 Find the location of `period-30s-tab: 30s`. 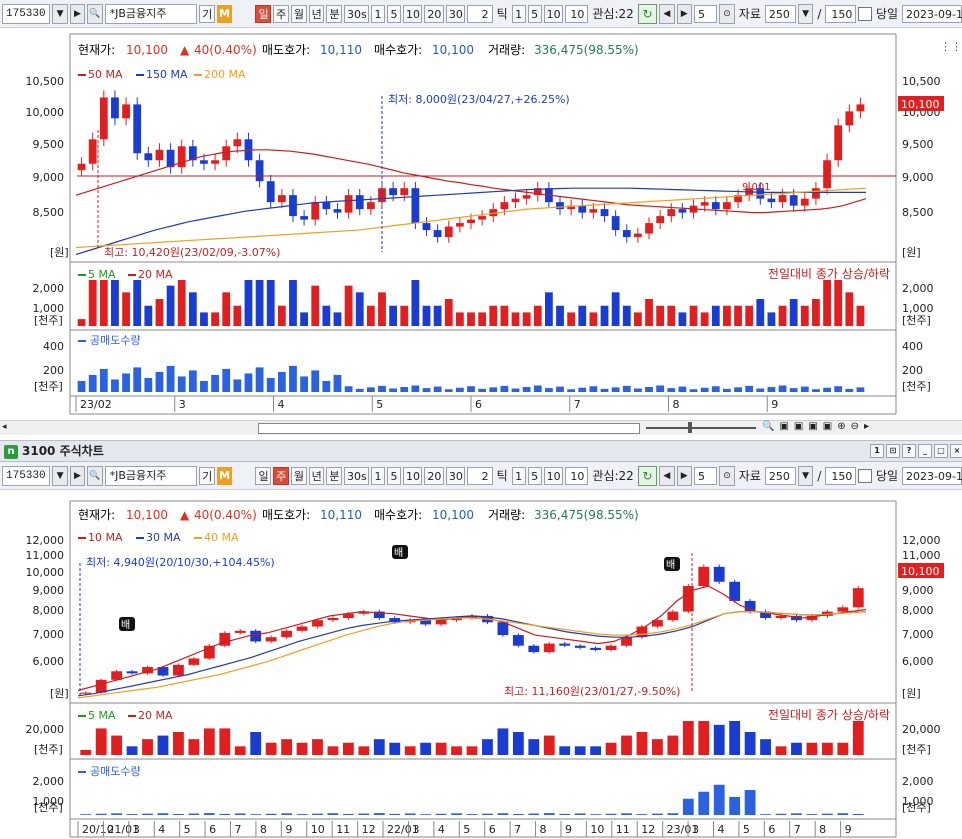

period-30s-tab: 30s is located at coordinates (356, 13).